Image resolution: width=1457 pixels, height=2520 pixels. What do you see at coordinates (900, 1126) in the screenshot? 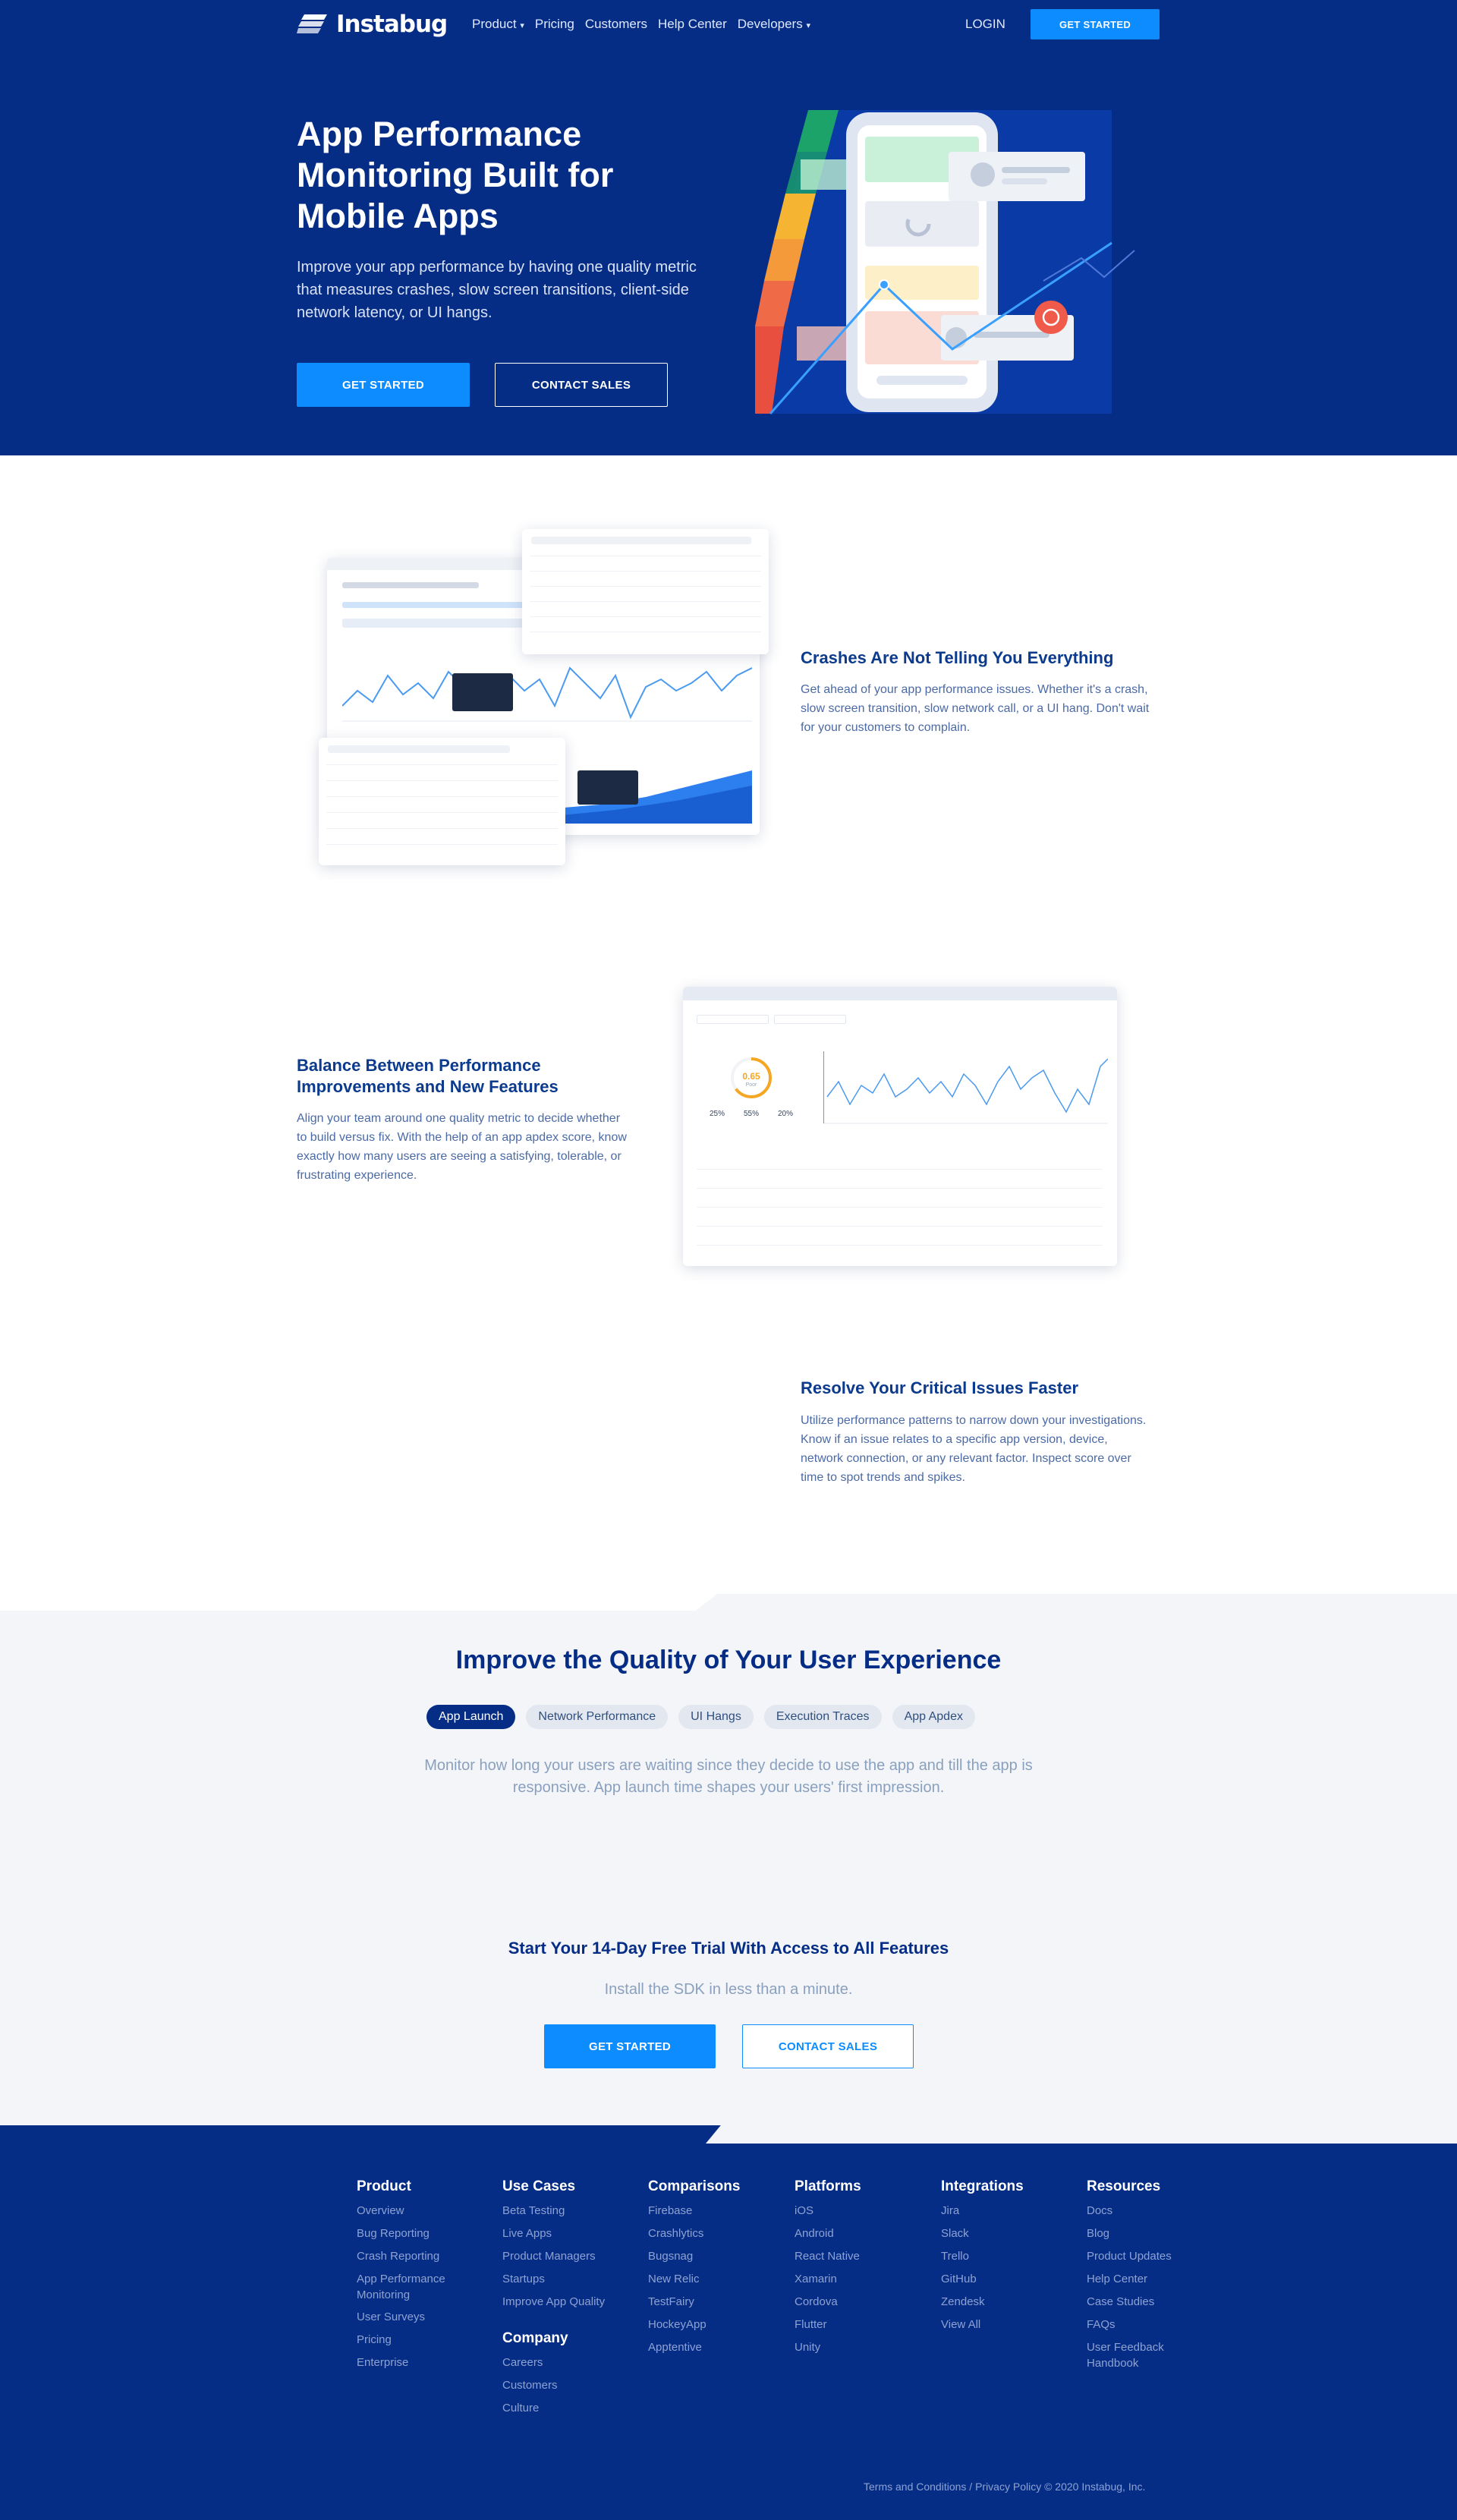
I see `apdex-screenshot: 0.65 Poor 25% 55% 20%` at bounding box center [900, 1126].